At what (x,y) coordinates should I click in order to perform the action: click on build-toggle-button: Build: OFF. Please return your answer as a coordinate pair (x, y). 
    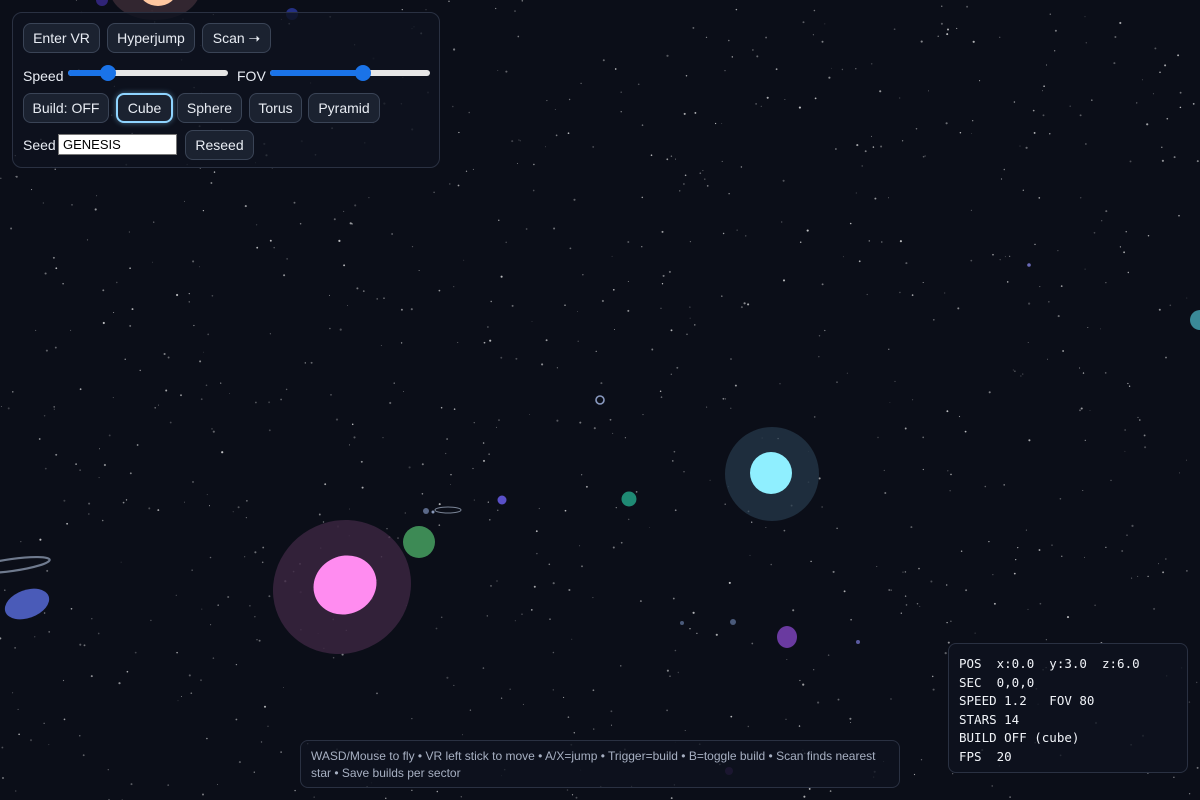
    Looking at the image, I should click on (66, 108).